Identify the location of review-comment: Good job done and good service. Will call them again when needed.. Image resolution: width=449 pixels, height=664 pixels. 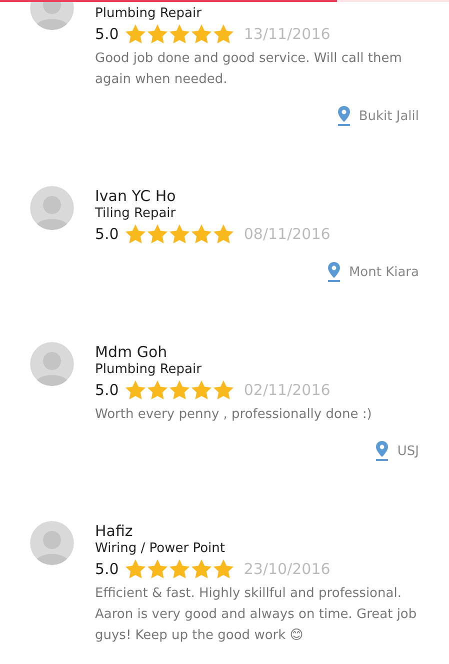
(249, 69).